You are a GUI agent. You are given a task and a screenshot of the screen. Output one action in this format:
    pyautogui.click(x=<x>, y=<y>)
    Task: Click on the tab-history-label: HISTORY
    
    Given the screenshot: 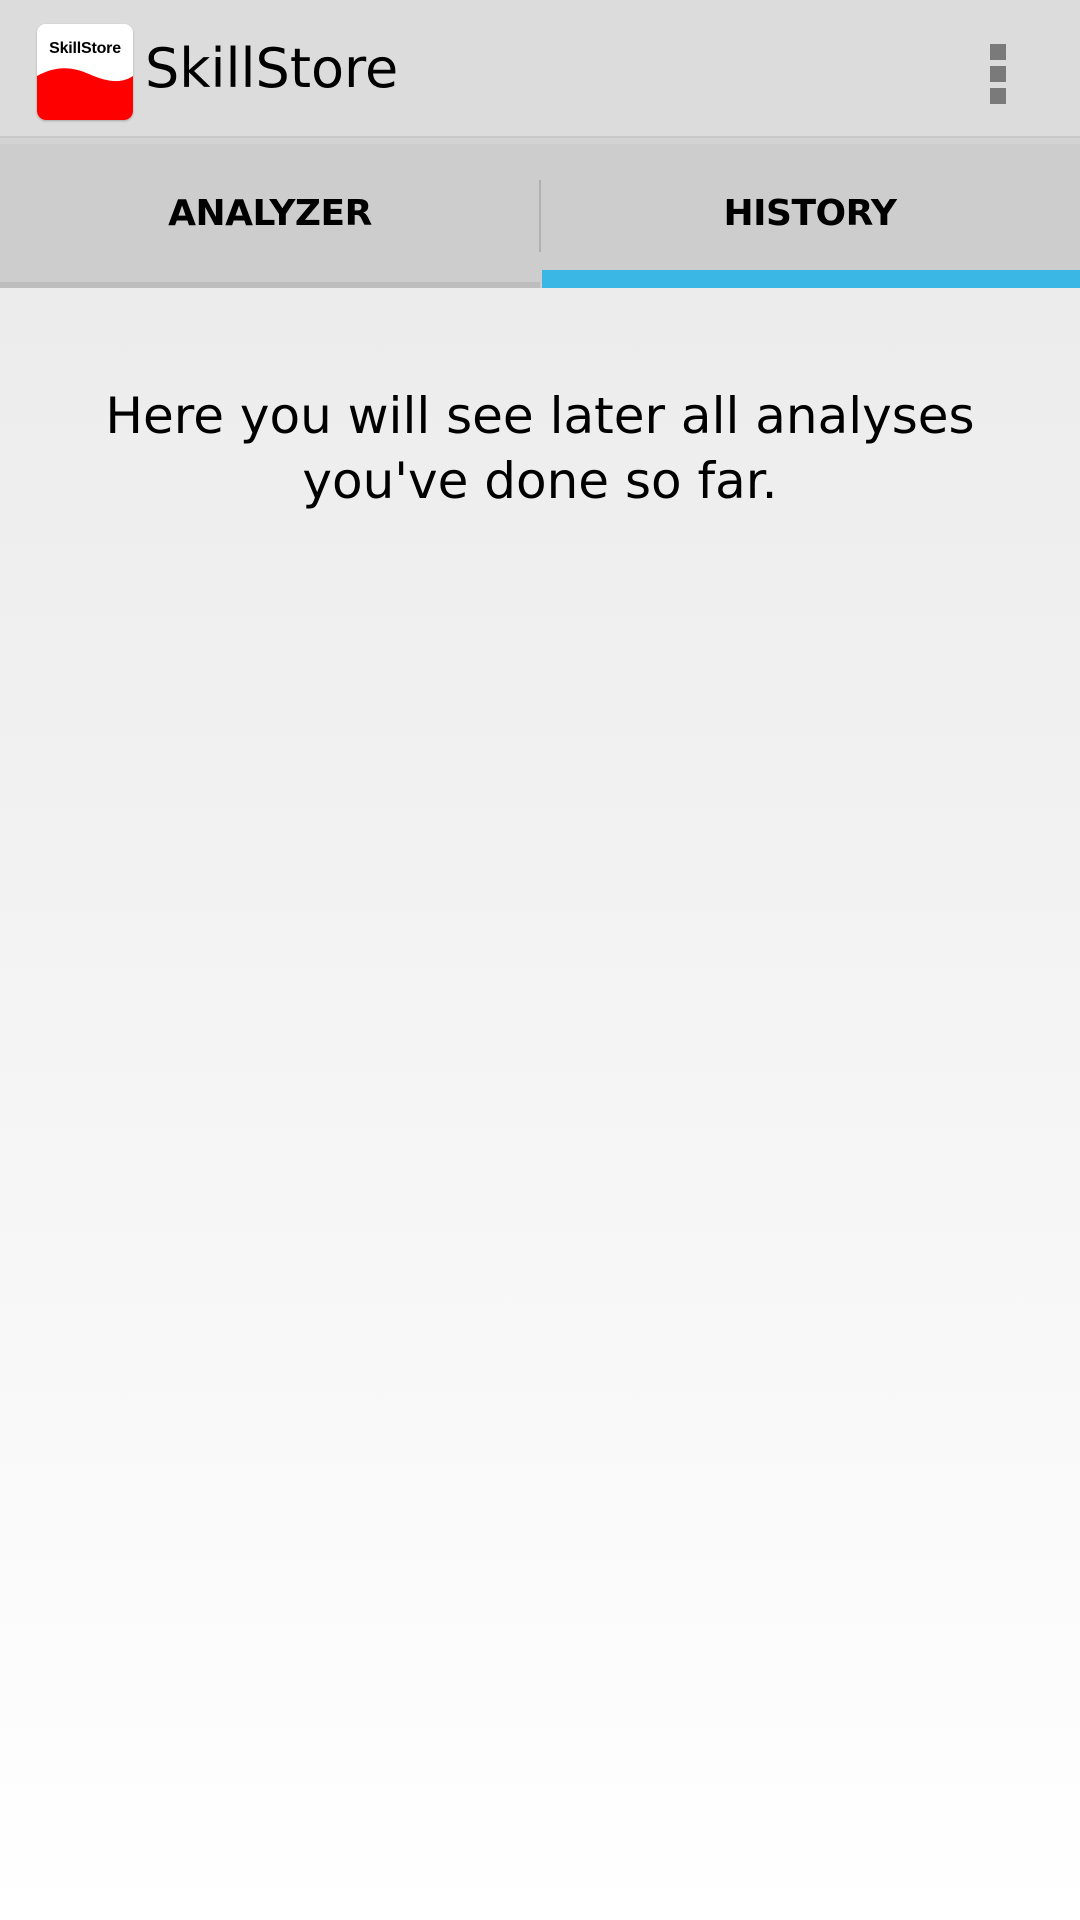 What is the action you would take?
    pyautogui.click(x=810, y=213)
    